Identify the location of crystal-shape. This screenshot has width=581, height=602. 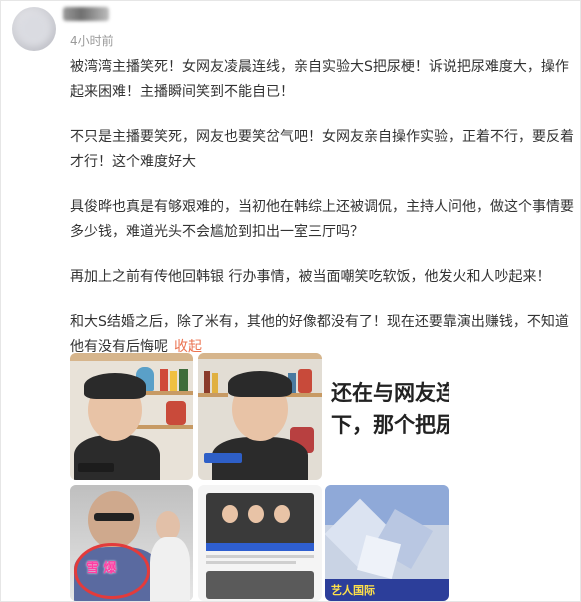
(379, 557).